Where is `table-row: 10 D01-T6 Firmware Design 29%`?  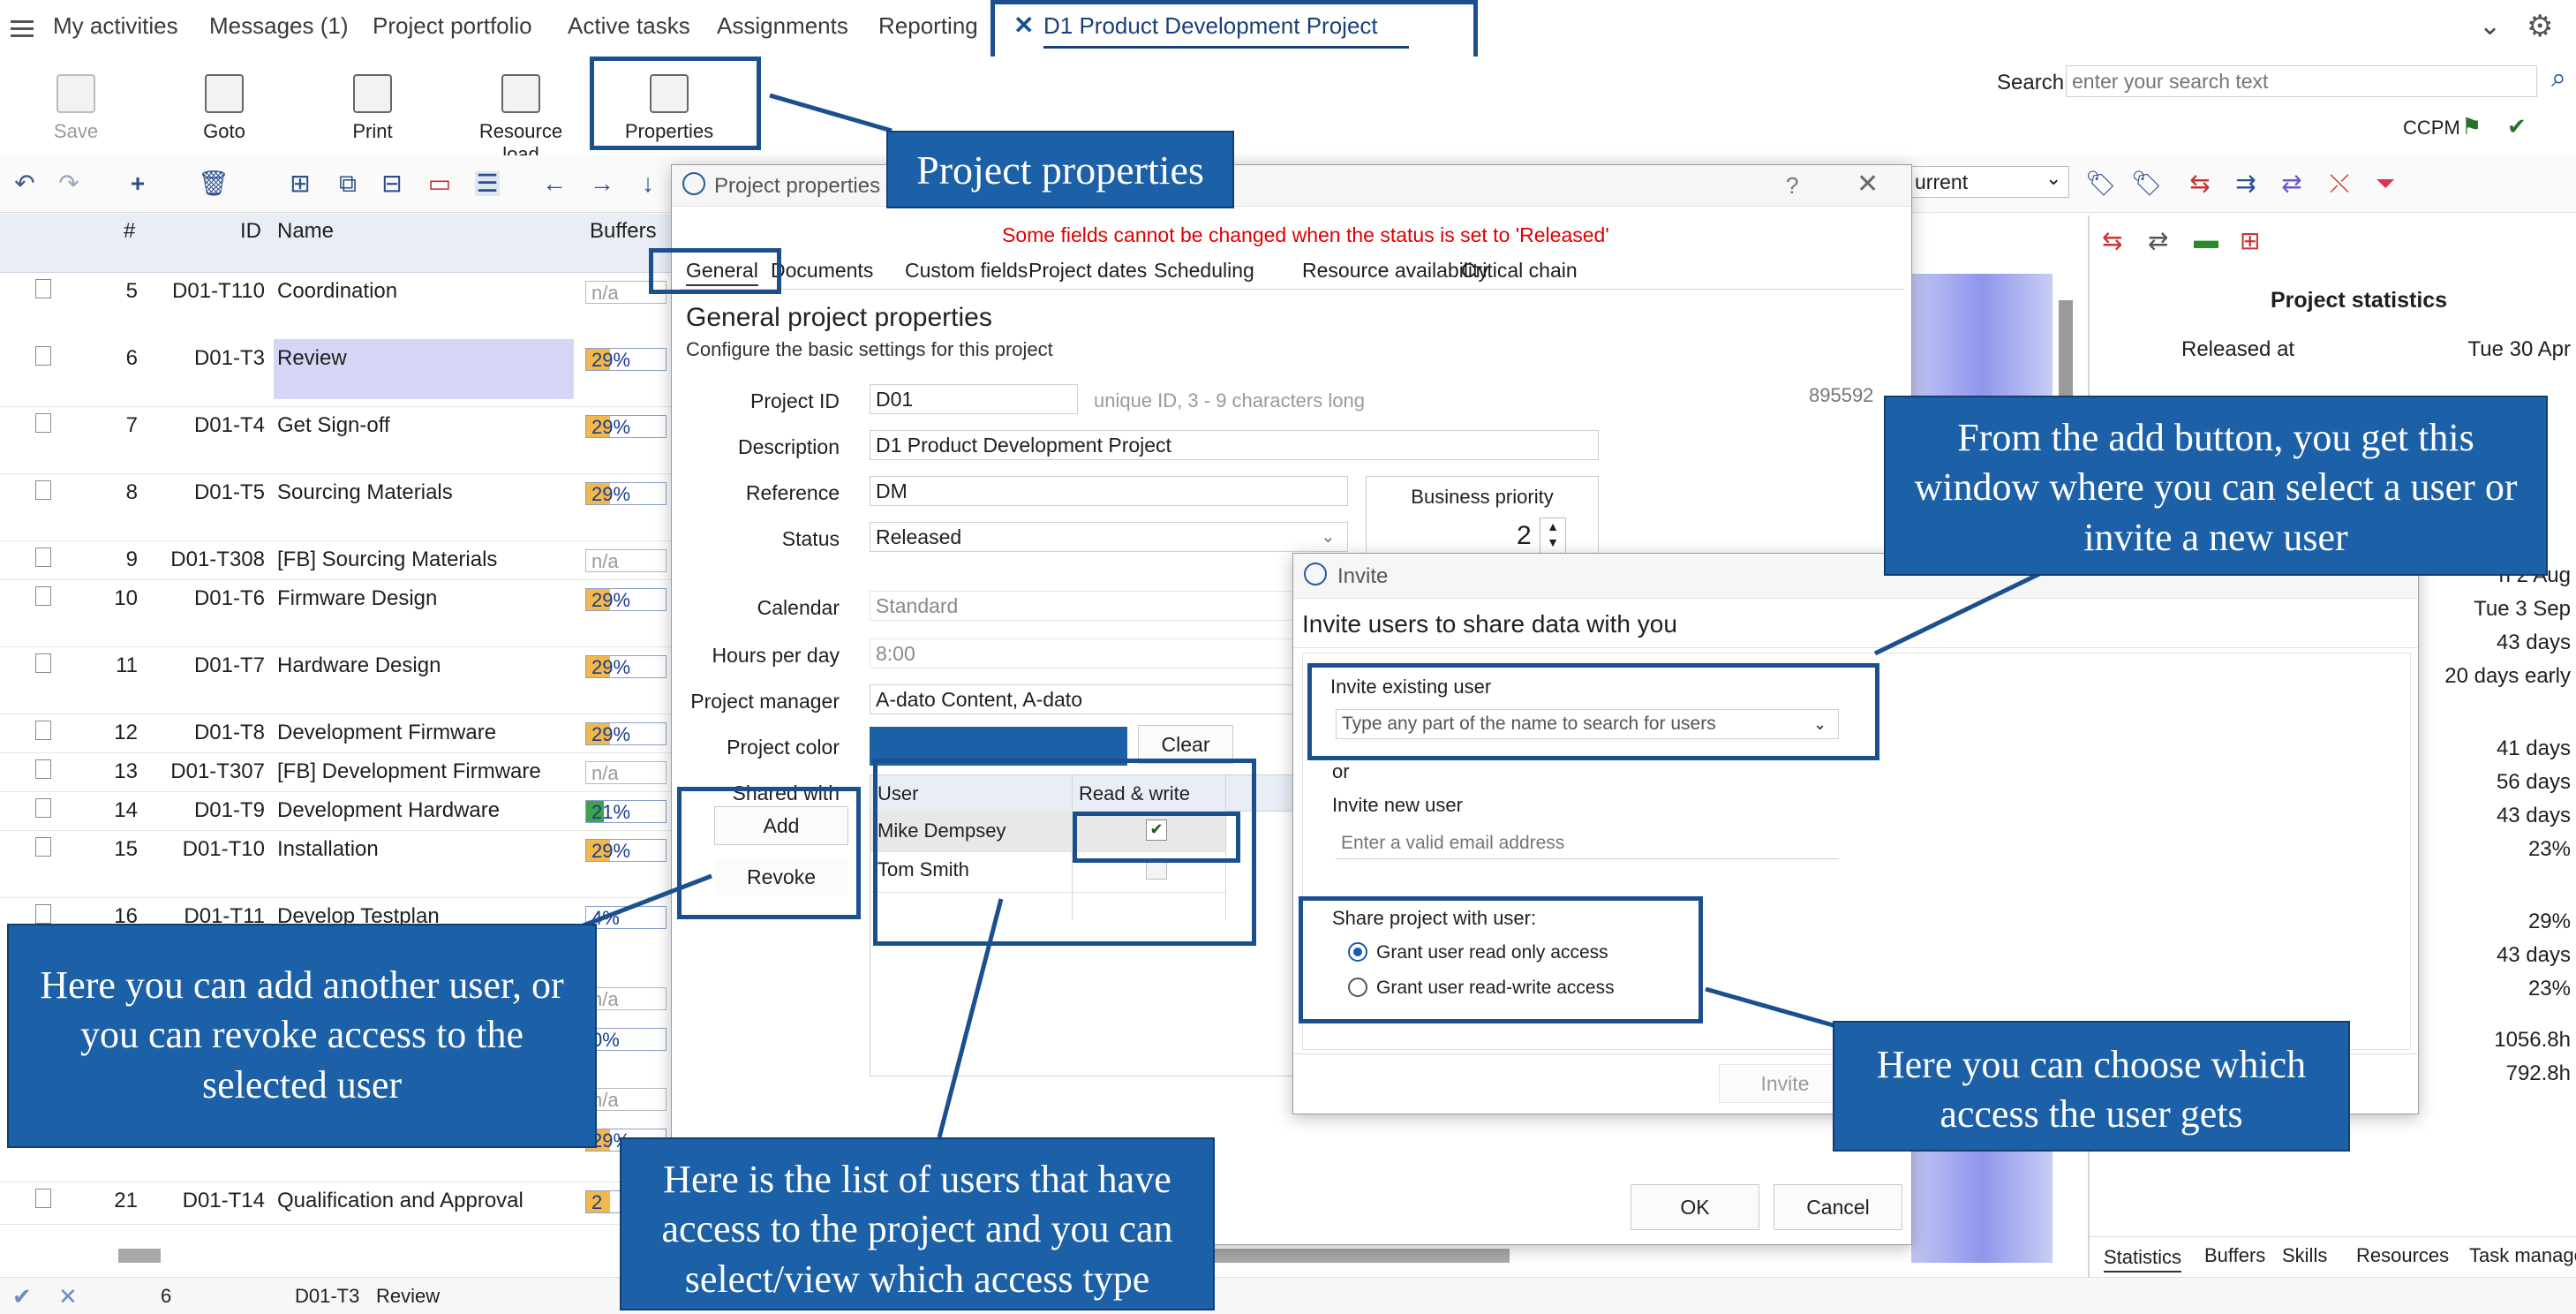
table-row: 10 D01-T6 Firmware Design 29% is located at coordinates (336, 613).